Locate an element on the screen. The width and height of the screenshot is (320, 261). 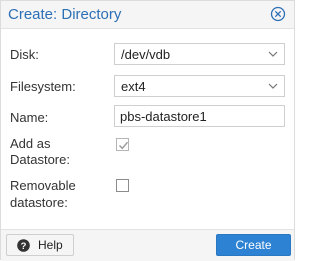
filesystem-label: Filesystem: is located at coordinates (43, 86).